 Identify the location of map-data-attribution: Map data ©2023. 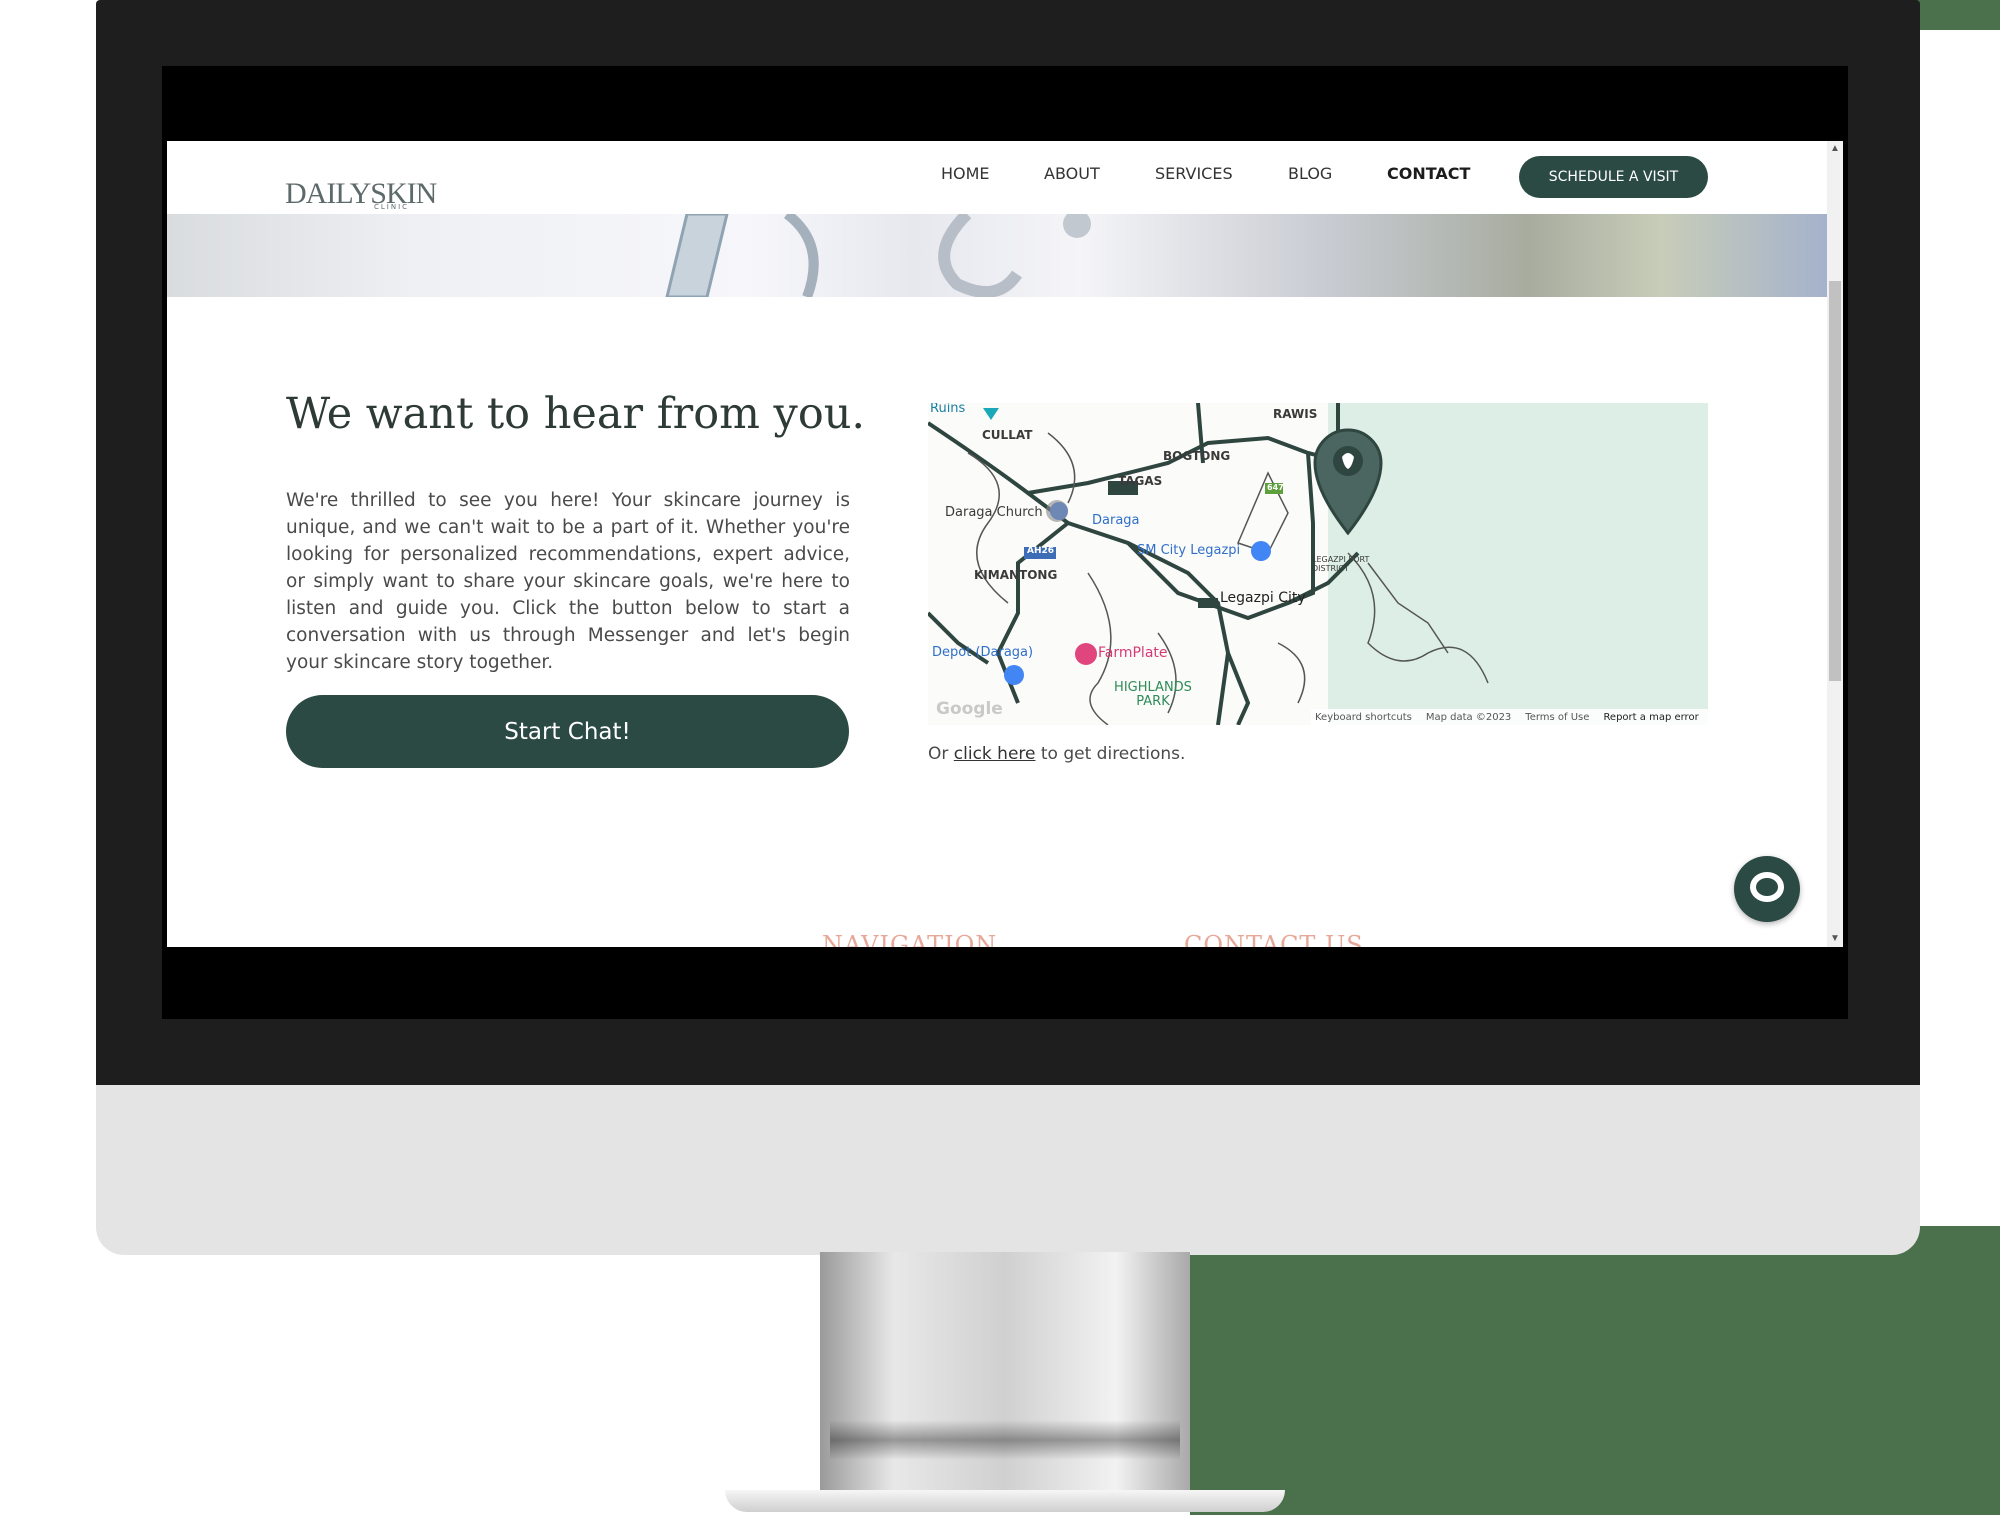
(1468, 717).